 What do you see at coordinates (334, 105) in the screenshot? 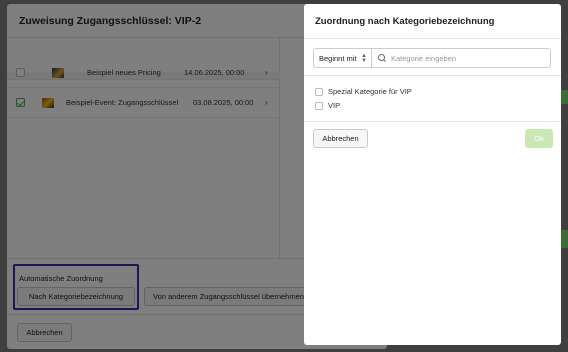
I see `option-label: VIP` at bounding box center [334, 105].